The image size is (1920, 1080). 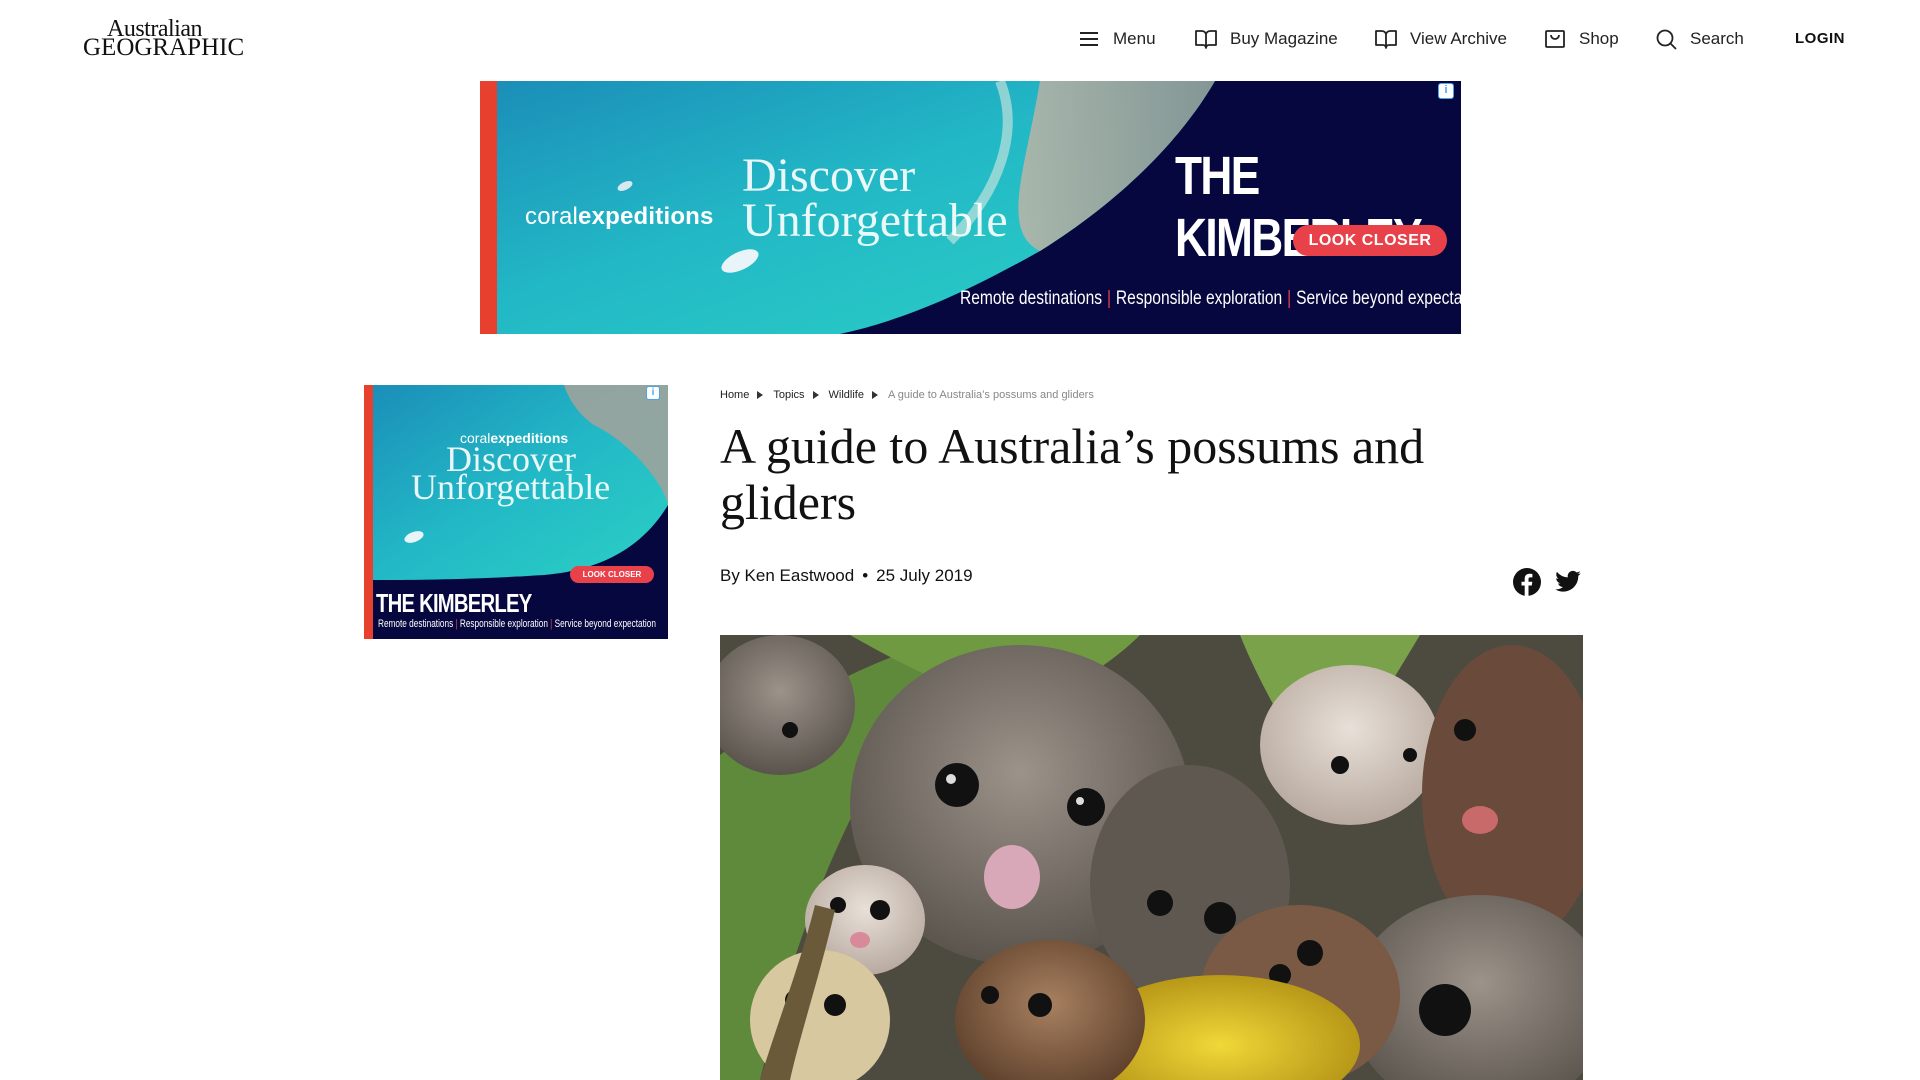 I want to click on shop-link: Shop, so click(x=1581, y=39).